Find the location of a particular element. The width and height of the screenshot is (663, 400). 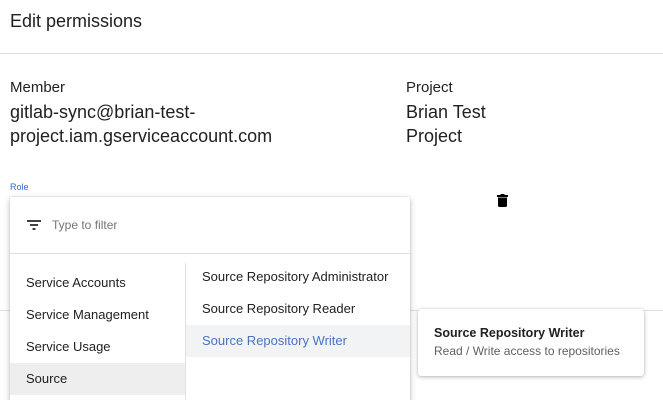

project-value: Brian Test Project is located at coordinates (486, 124).